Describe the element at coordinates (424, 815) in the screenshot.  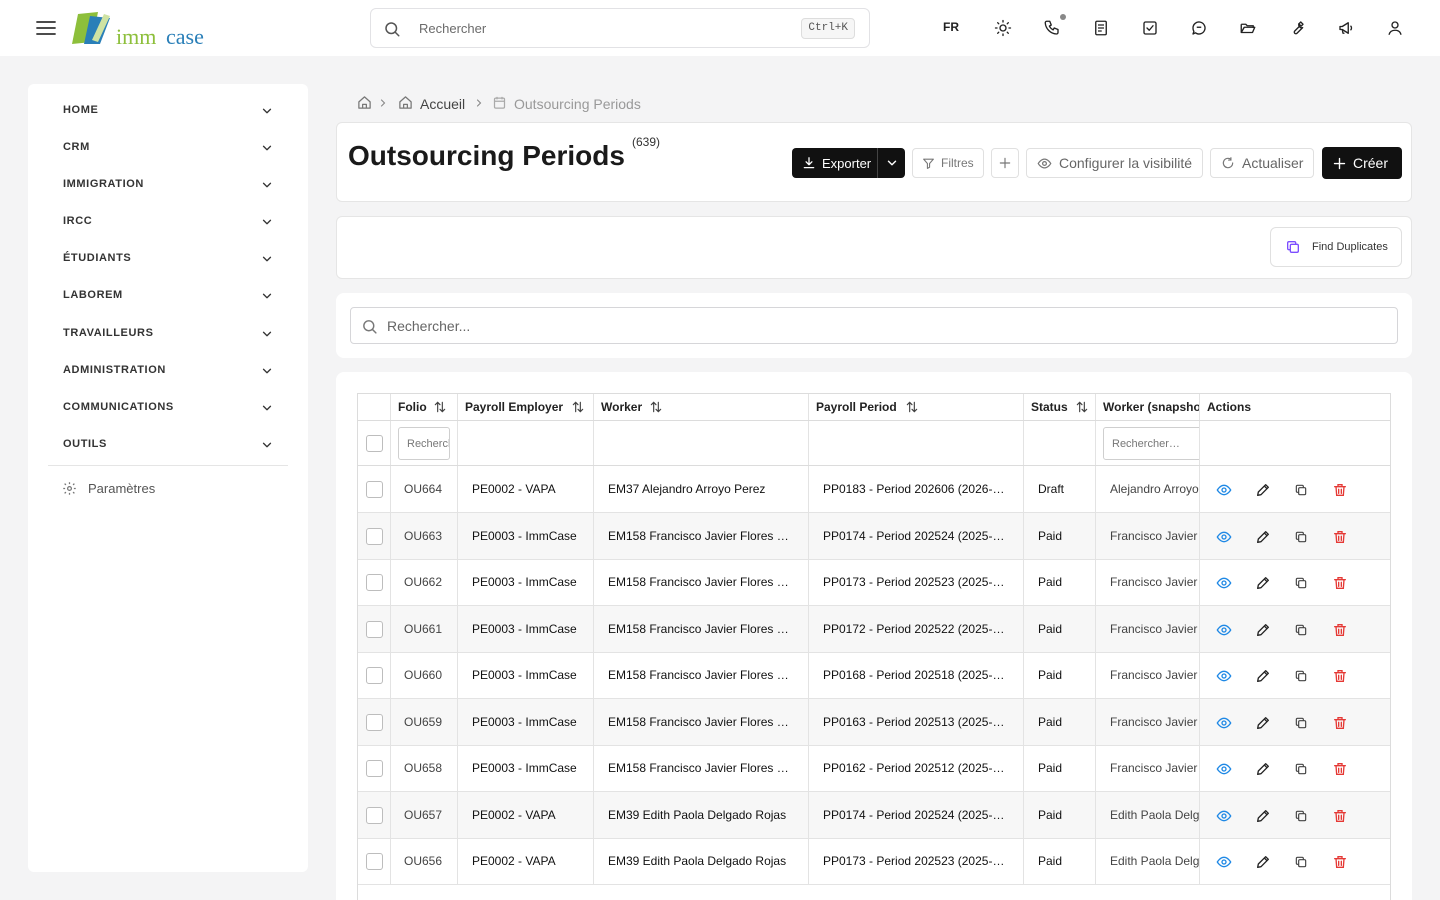
I see `cell-folio-text: OU657` at that location.